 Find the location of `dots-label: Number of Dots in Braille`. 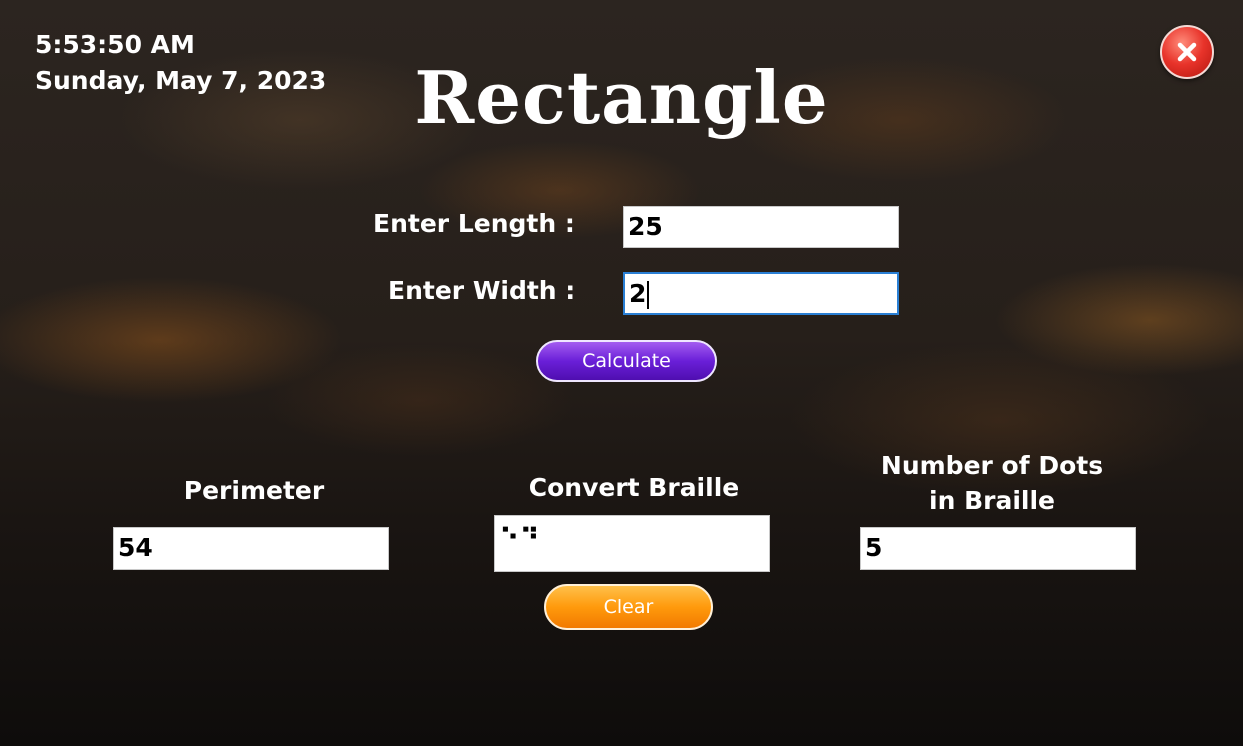

dots-label: Number of Dots in Braille is located at coordinates (992, 483).